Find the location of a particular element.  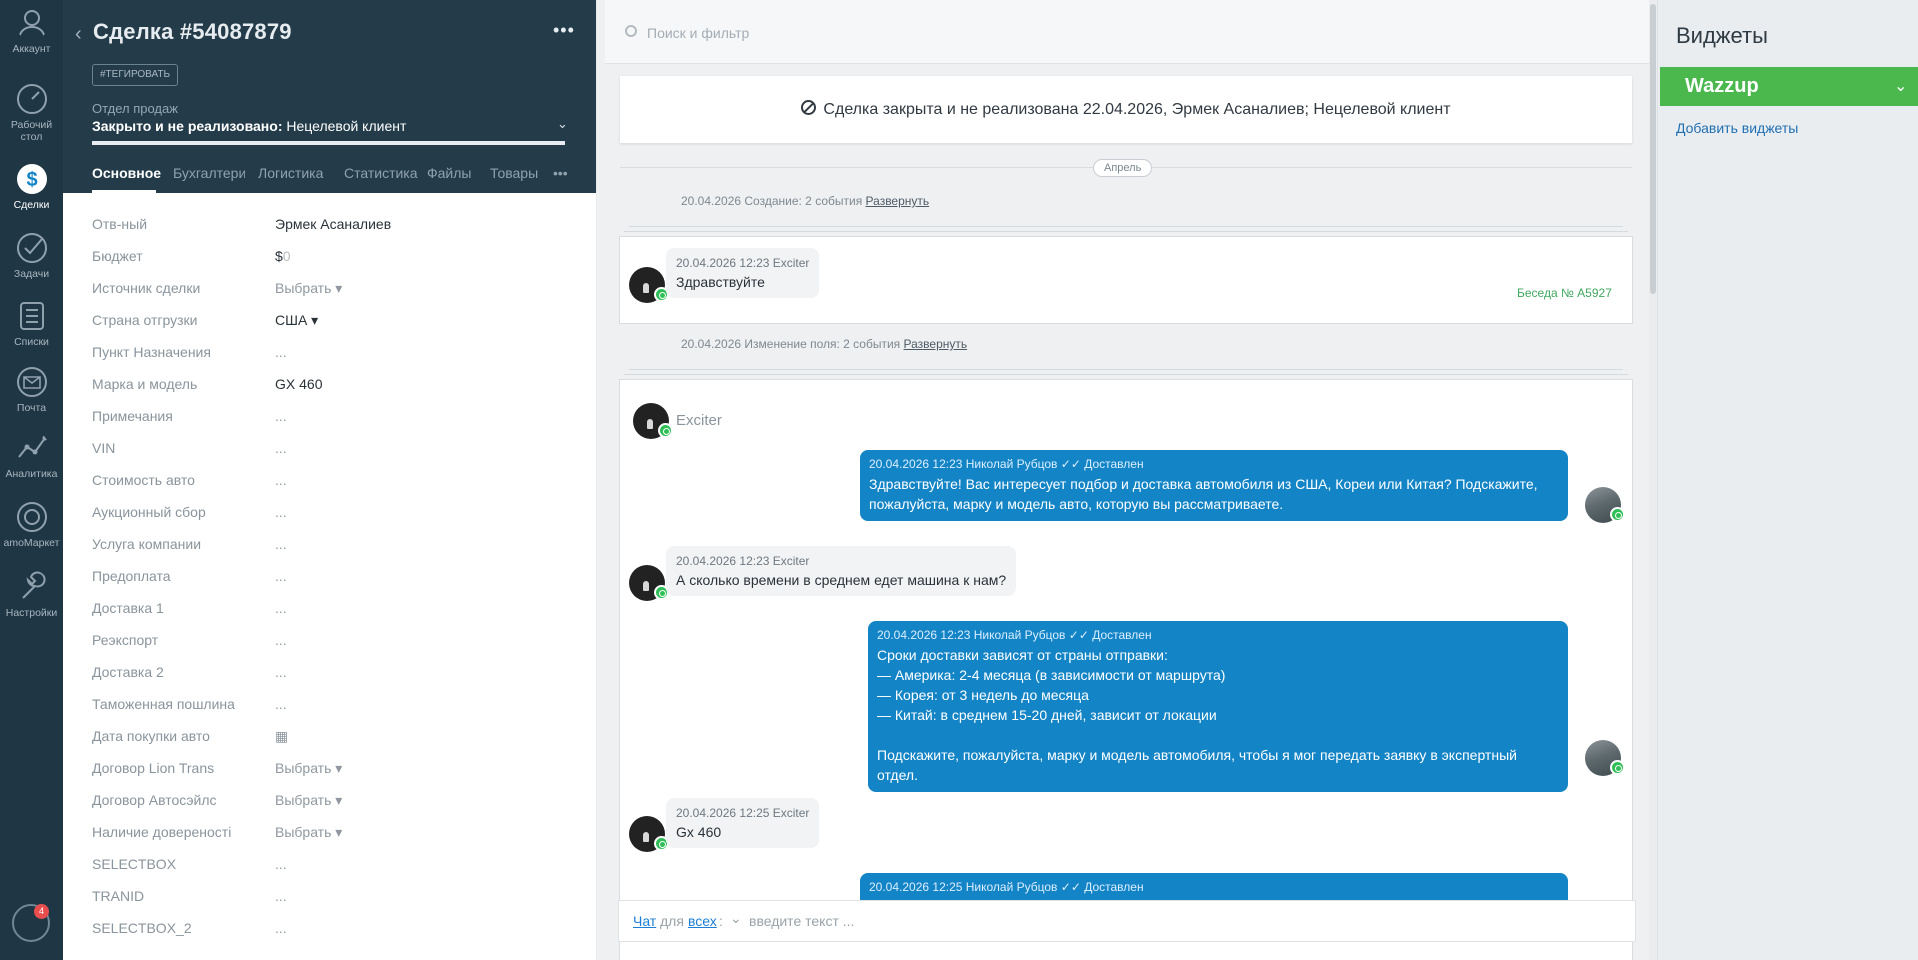

nav-account: Аккаунт is located at coordinates (31, 30).